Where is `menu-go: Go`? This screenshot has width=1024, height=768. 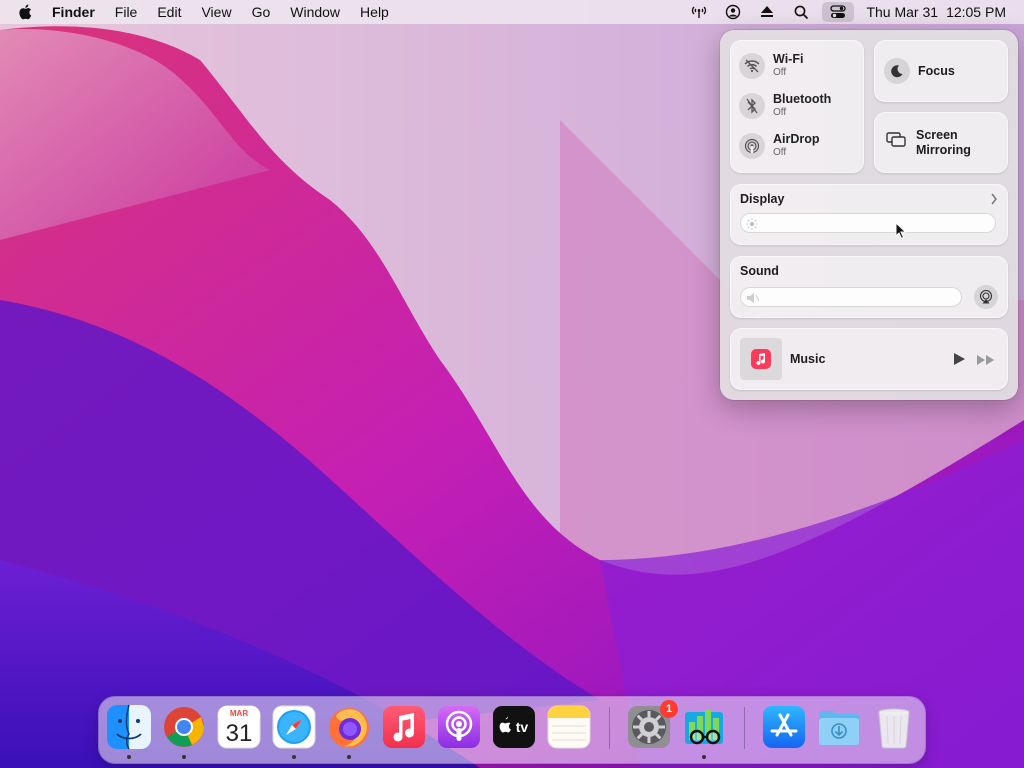
menu-go: Go is located at coordinates (261, 12).